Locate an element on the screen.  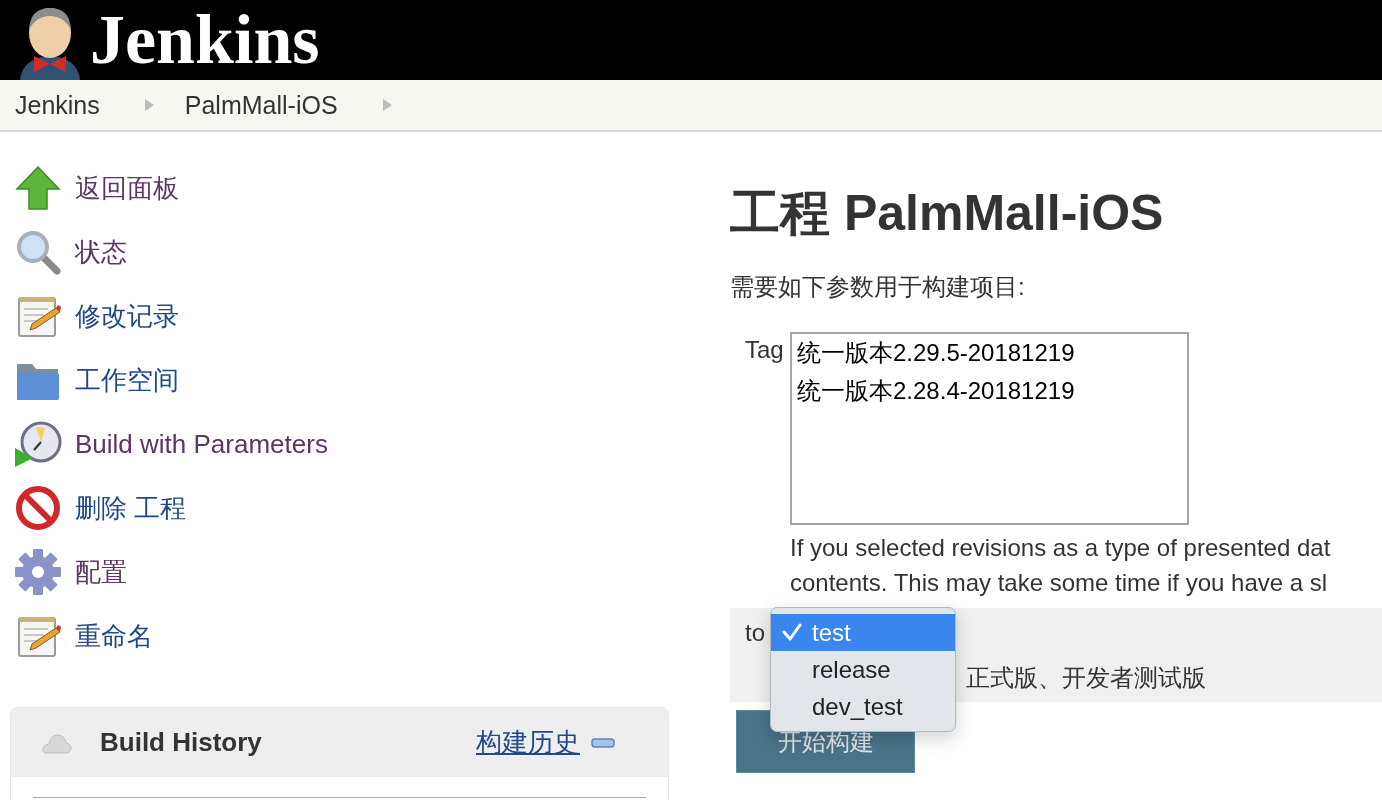
magnifier-icon is located at coordinates (38, 252).